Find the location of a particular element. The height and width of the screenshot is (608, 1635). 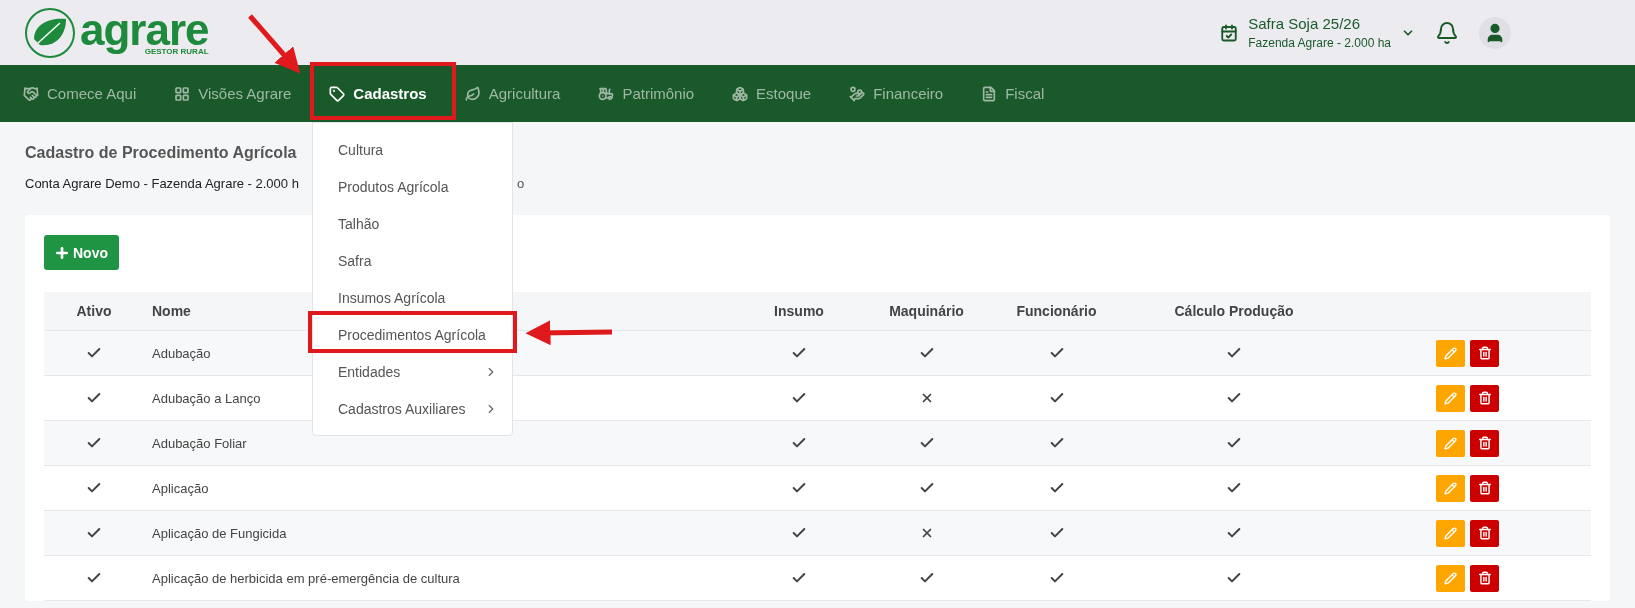

menu-item: Entidades is located at coordinates (412, 371).